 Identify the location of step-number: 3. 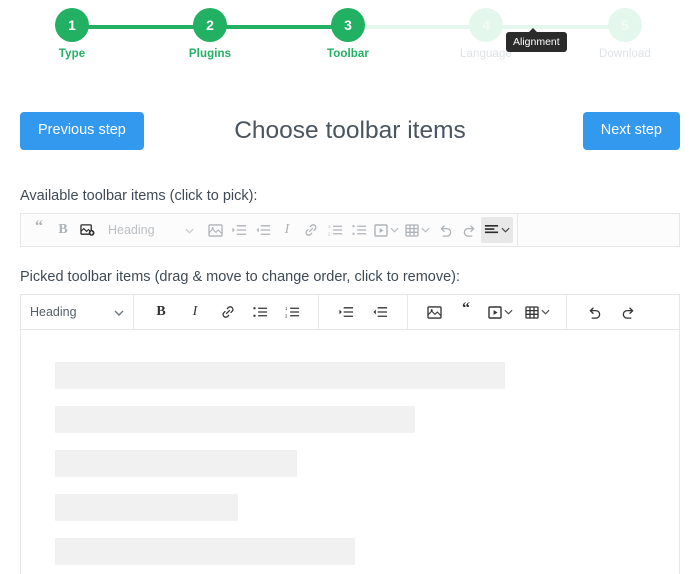
(348, 25).